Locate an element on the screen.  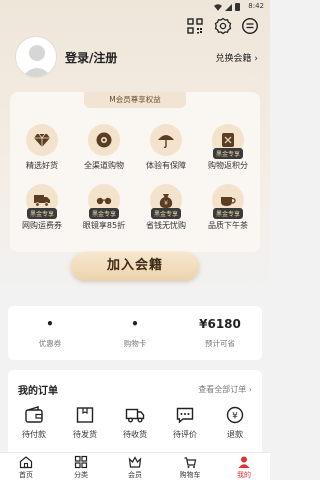
crown-icon is located at coordinates (135, 462).